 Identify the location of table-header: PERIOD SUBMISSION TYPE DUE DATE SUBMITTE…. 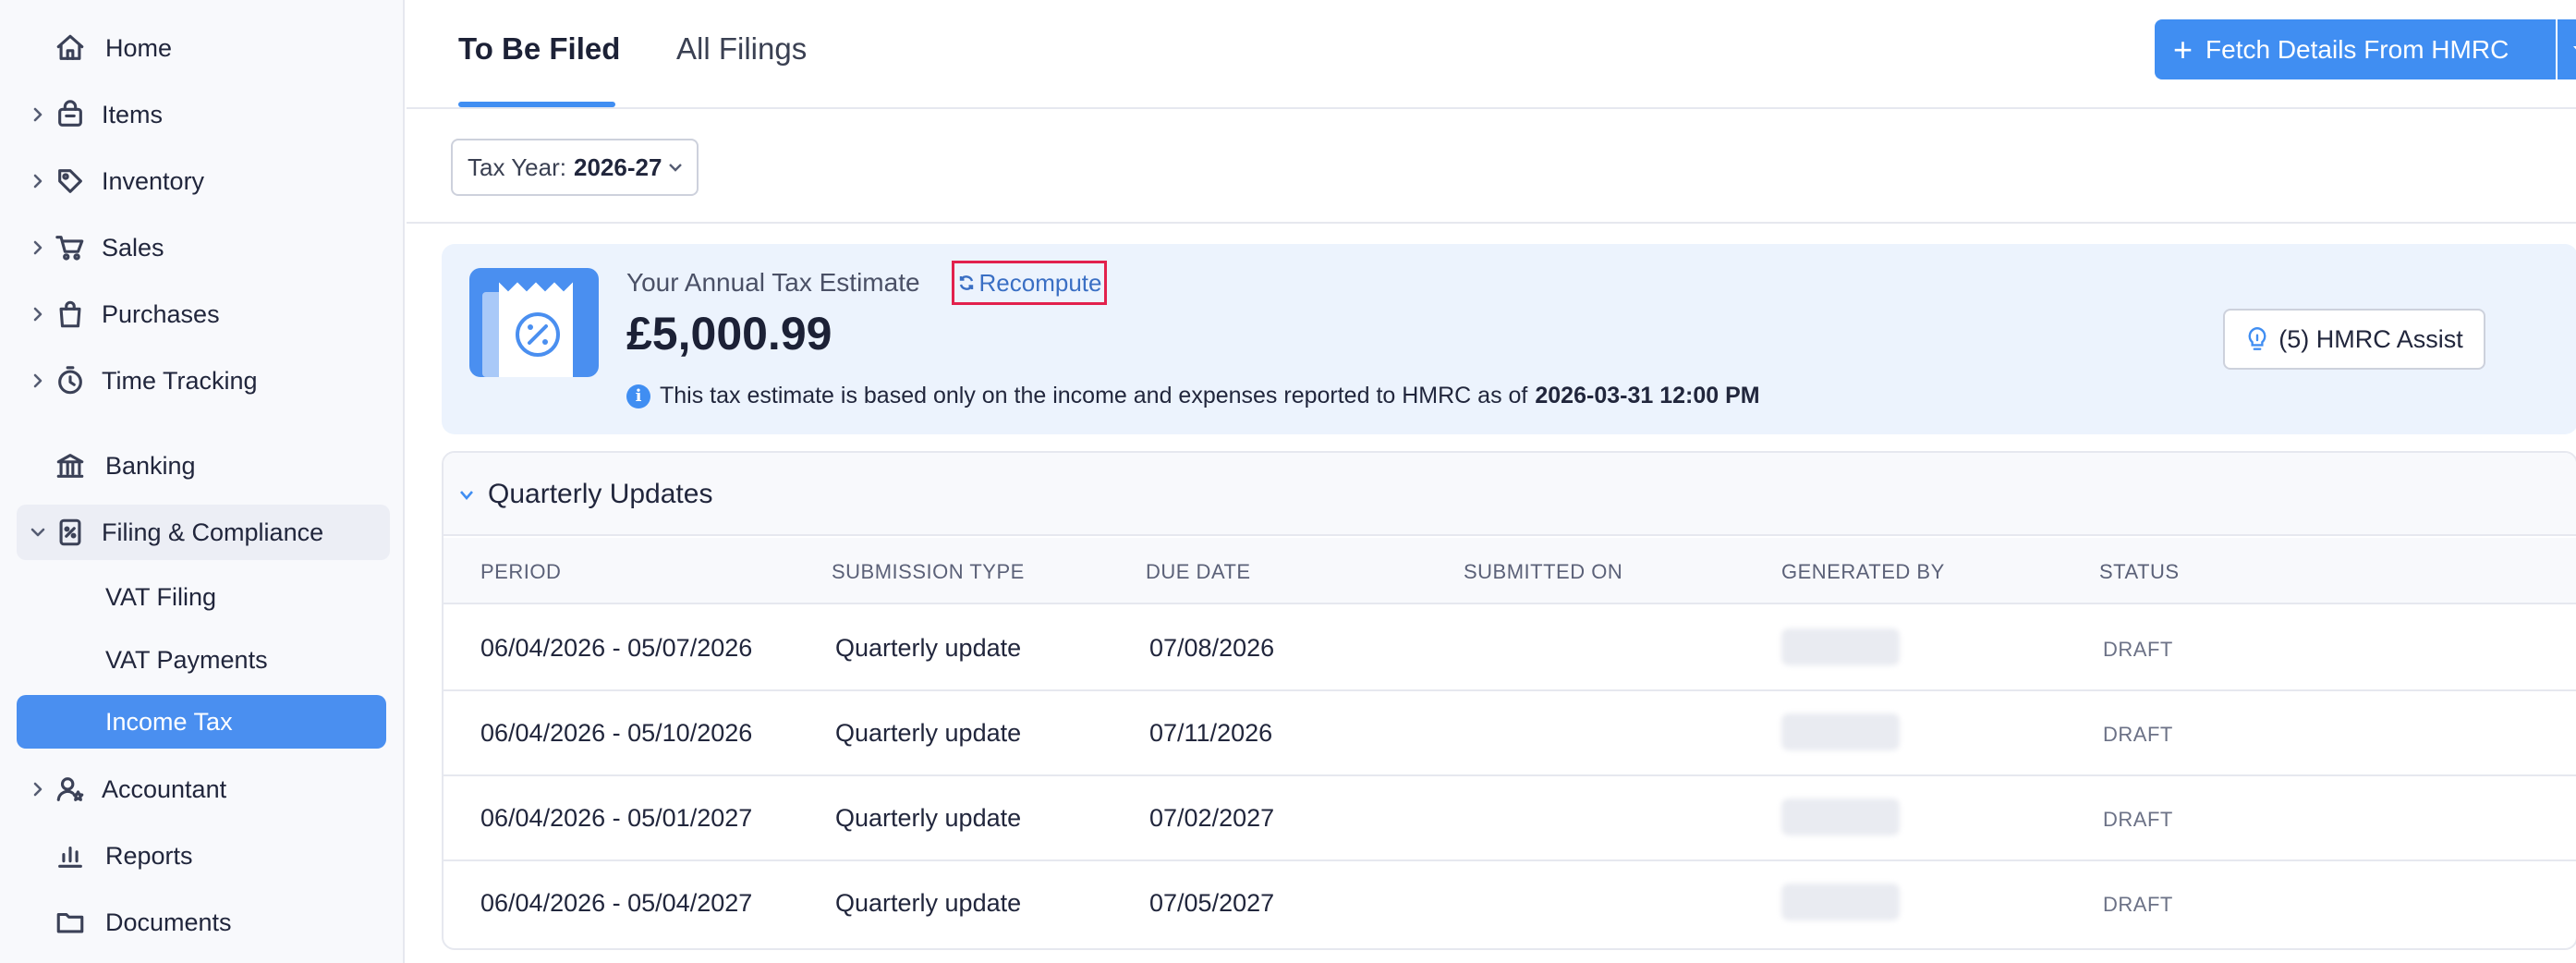
(1510, 571).